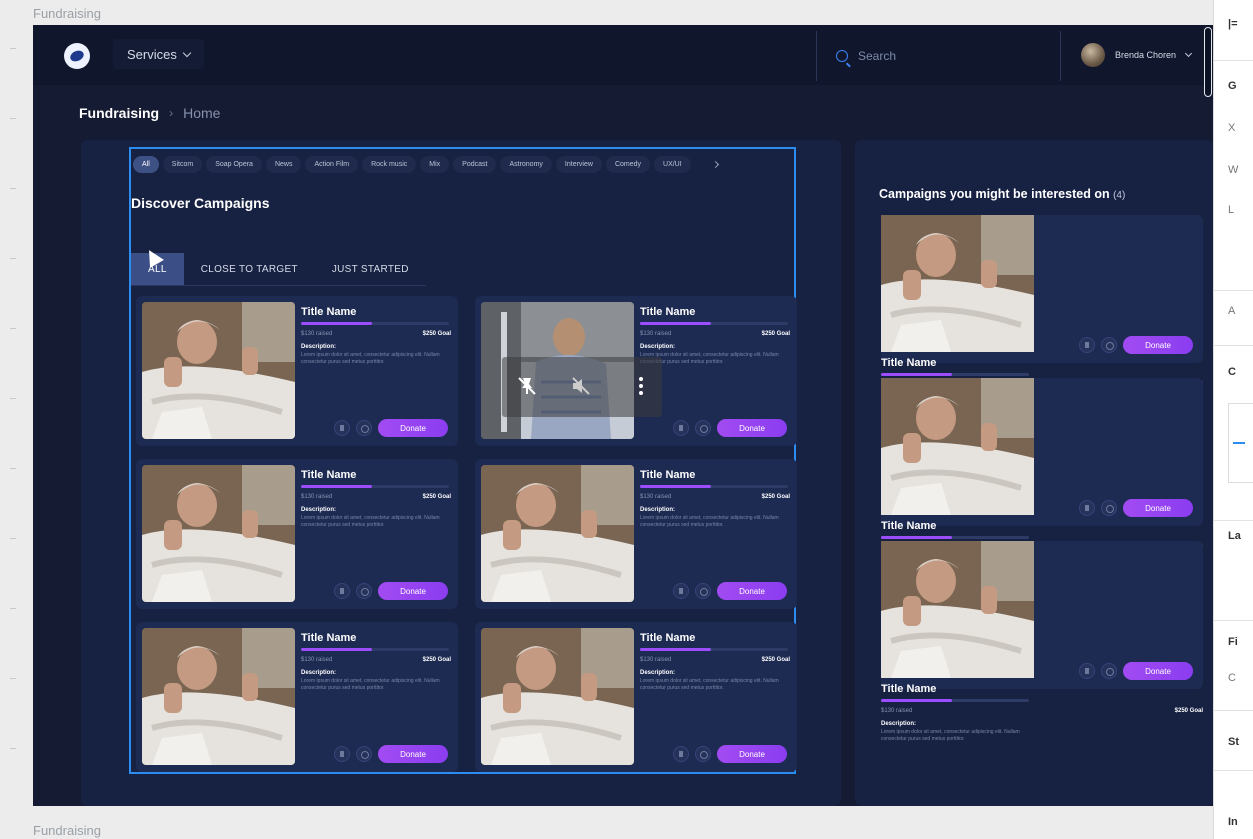 The width and height of the screenshot is (1253, 839). I want to click on category-chip: Rock music, so click(389, 164).